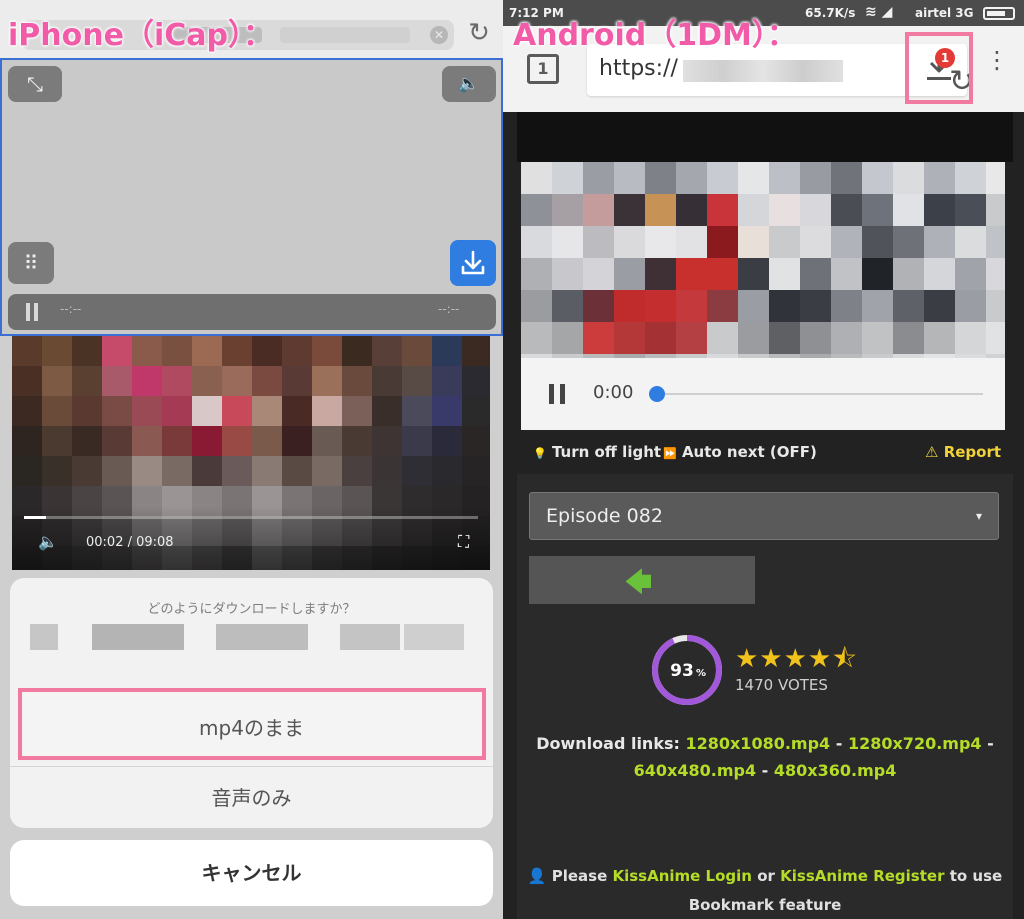 This screenshot has width=1024, height=919. I want to click on video-preview: 🔈 00:02 / 09:08 ⛶, so click(251, 453).